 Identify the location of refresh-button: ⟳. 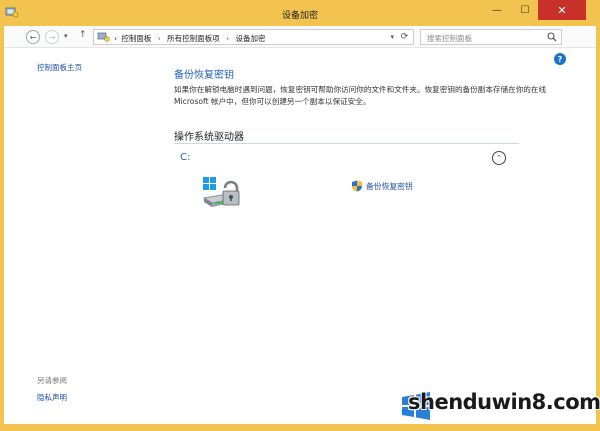
(405, 37).